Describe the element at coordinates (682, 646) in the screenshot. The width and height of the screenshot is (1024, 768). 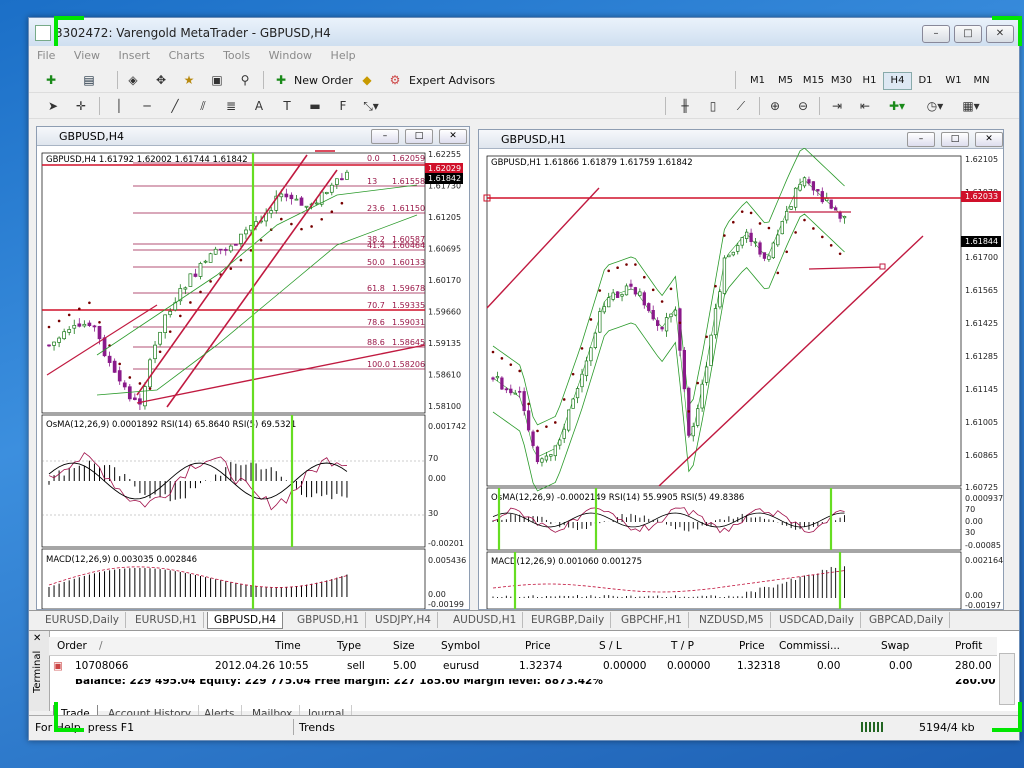
I see `column-tp: T / P` at that location.